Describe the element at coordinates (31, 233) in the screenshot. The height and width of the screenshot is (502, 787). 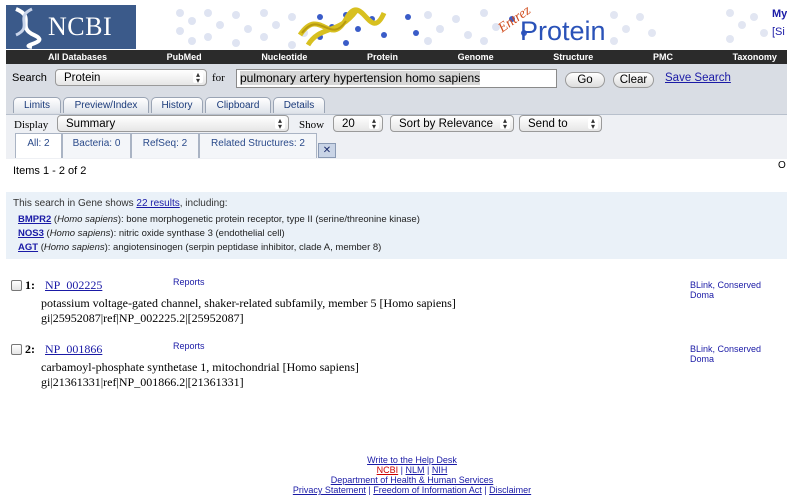
I see `gene-symbol-link: NOS3` at that location.